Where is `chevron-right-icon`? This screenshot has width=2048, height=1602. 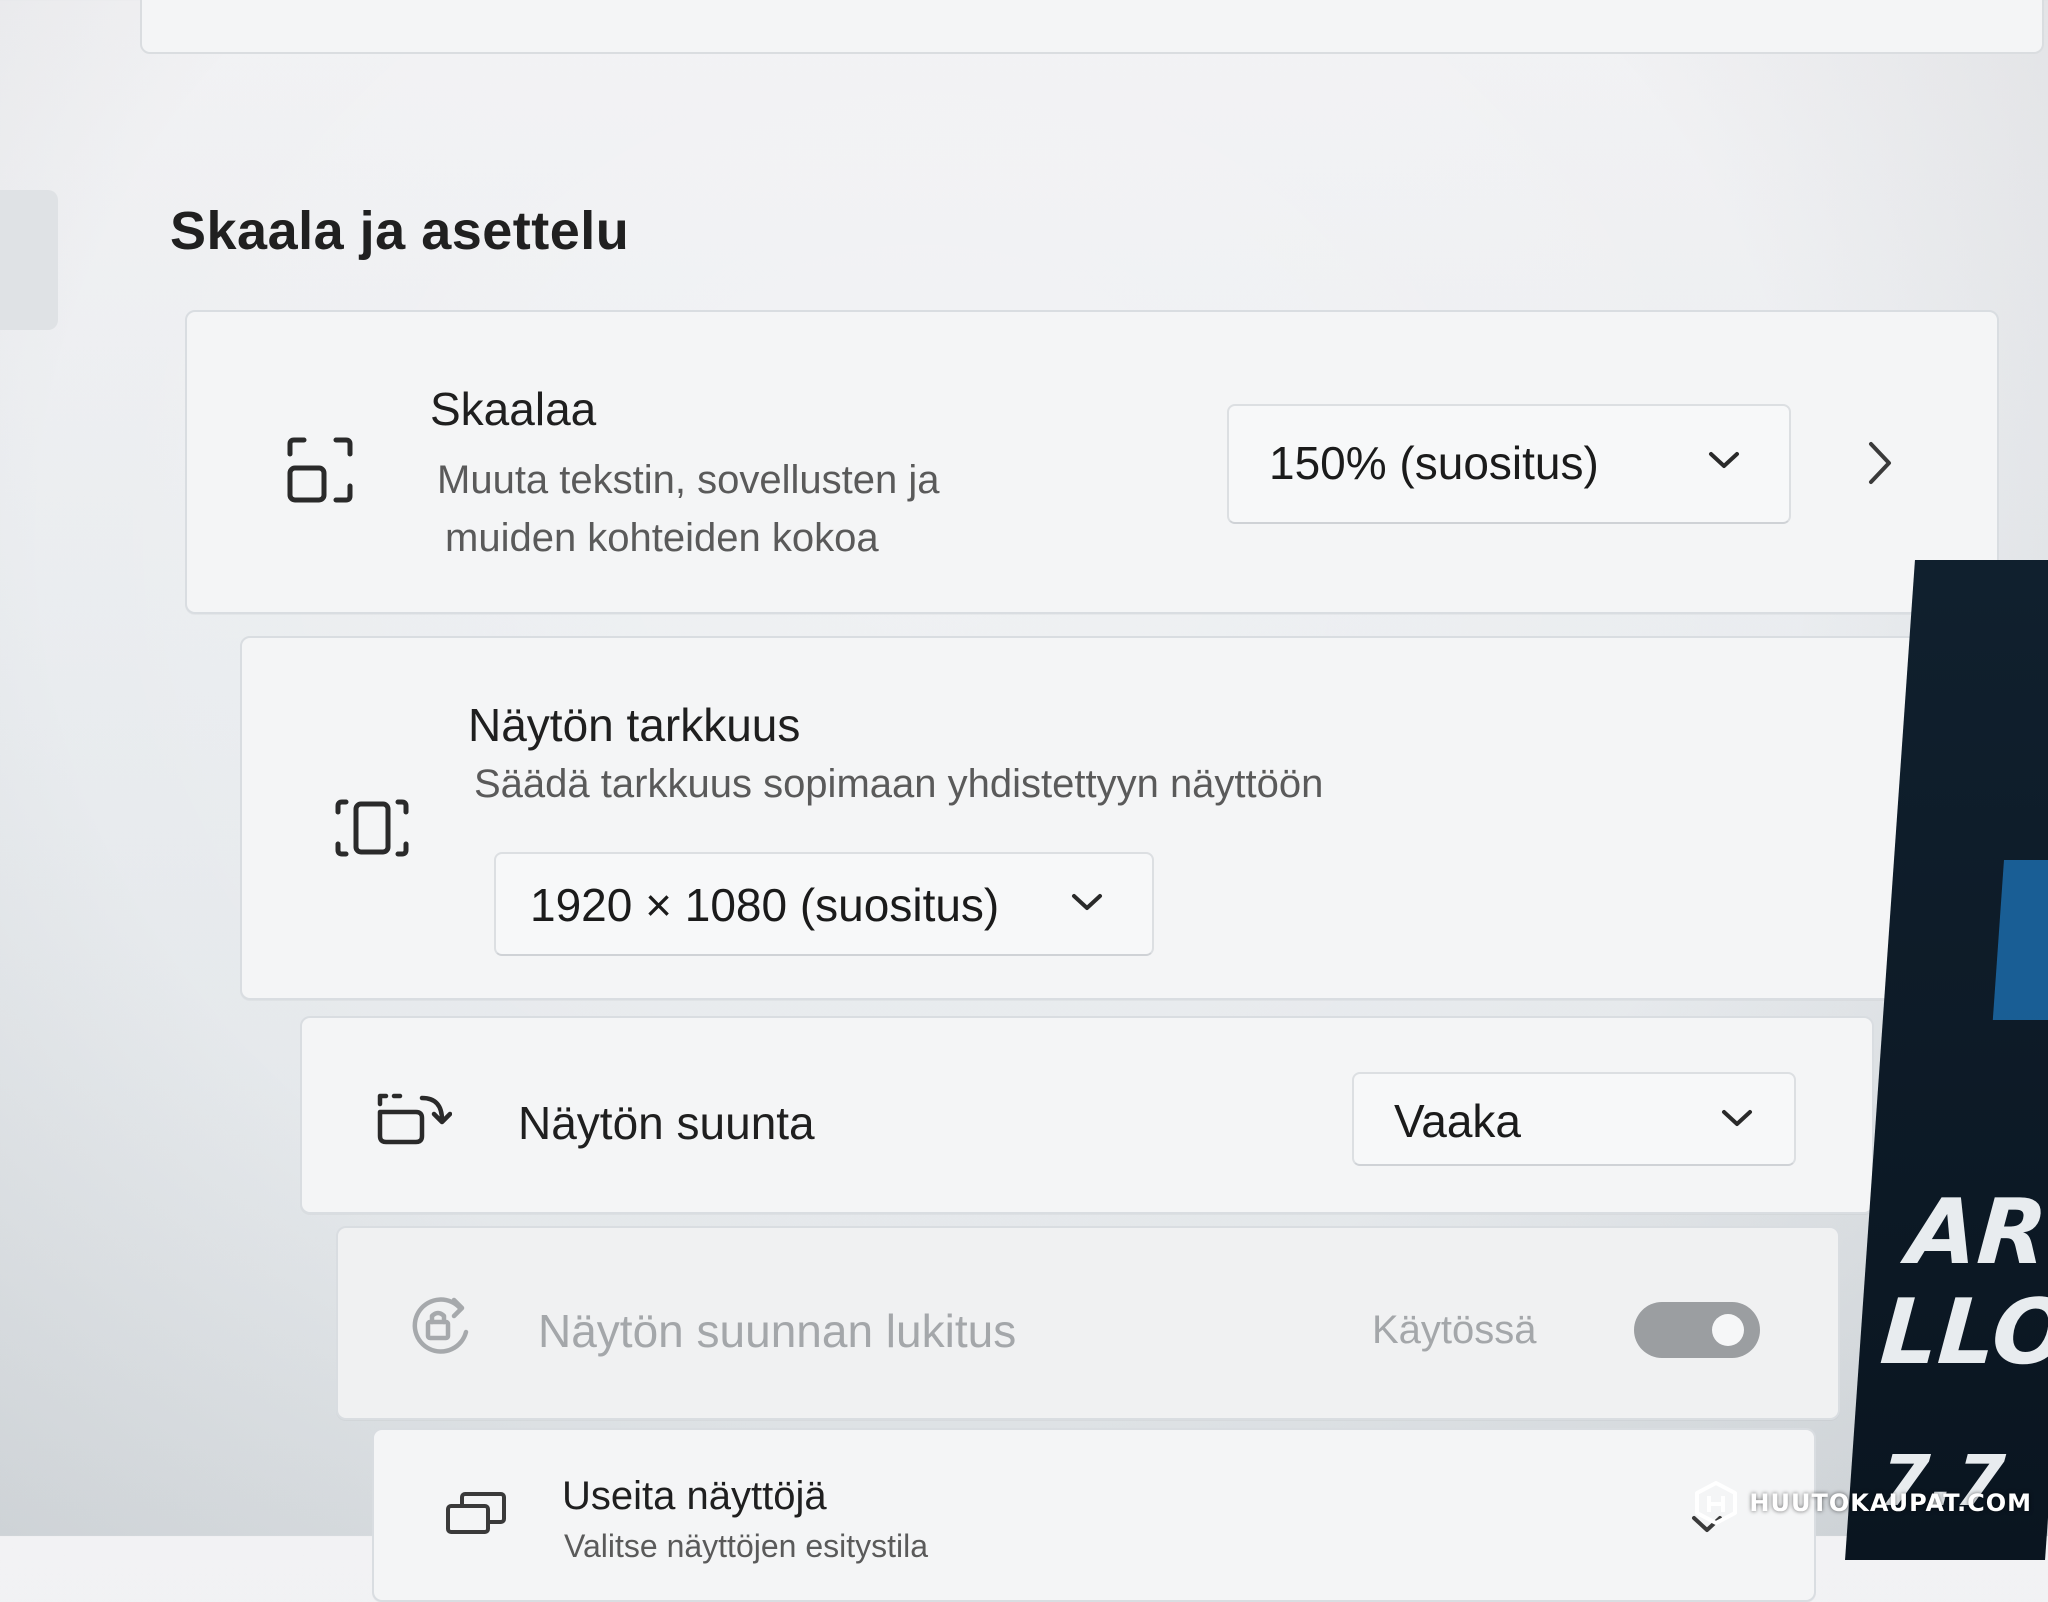
chevron-right-icon is located at coordinates (1880, 465).